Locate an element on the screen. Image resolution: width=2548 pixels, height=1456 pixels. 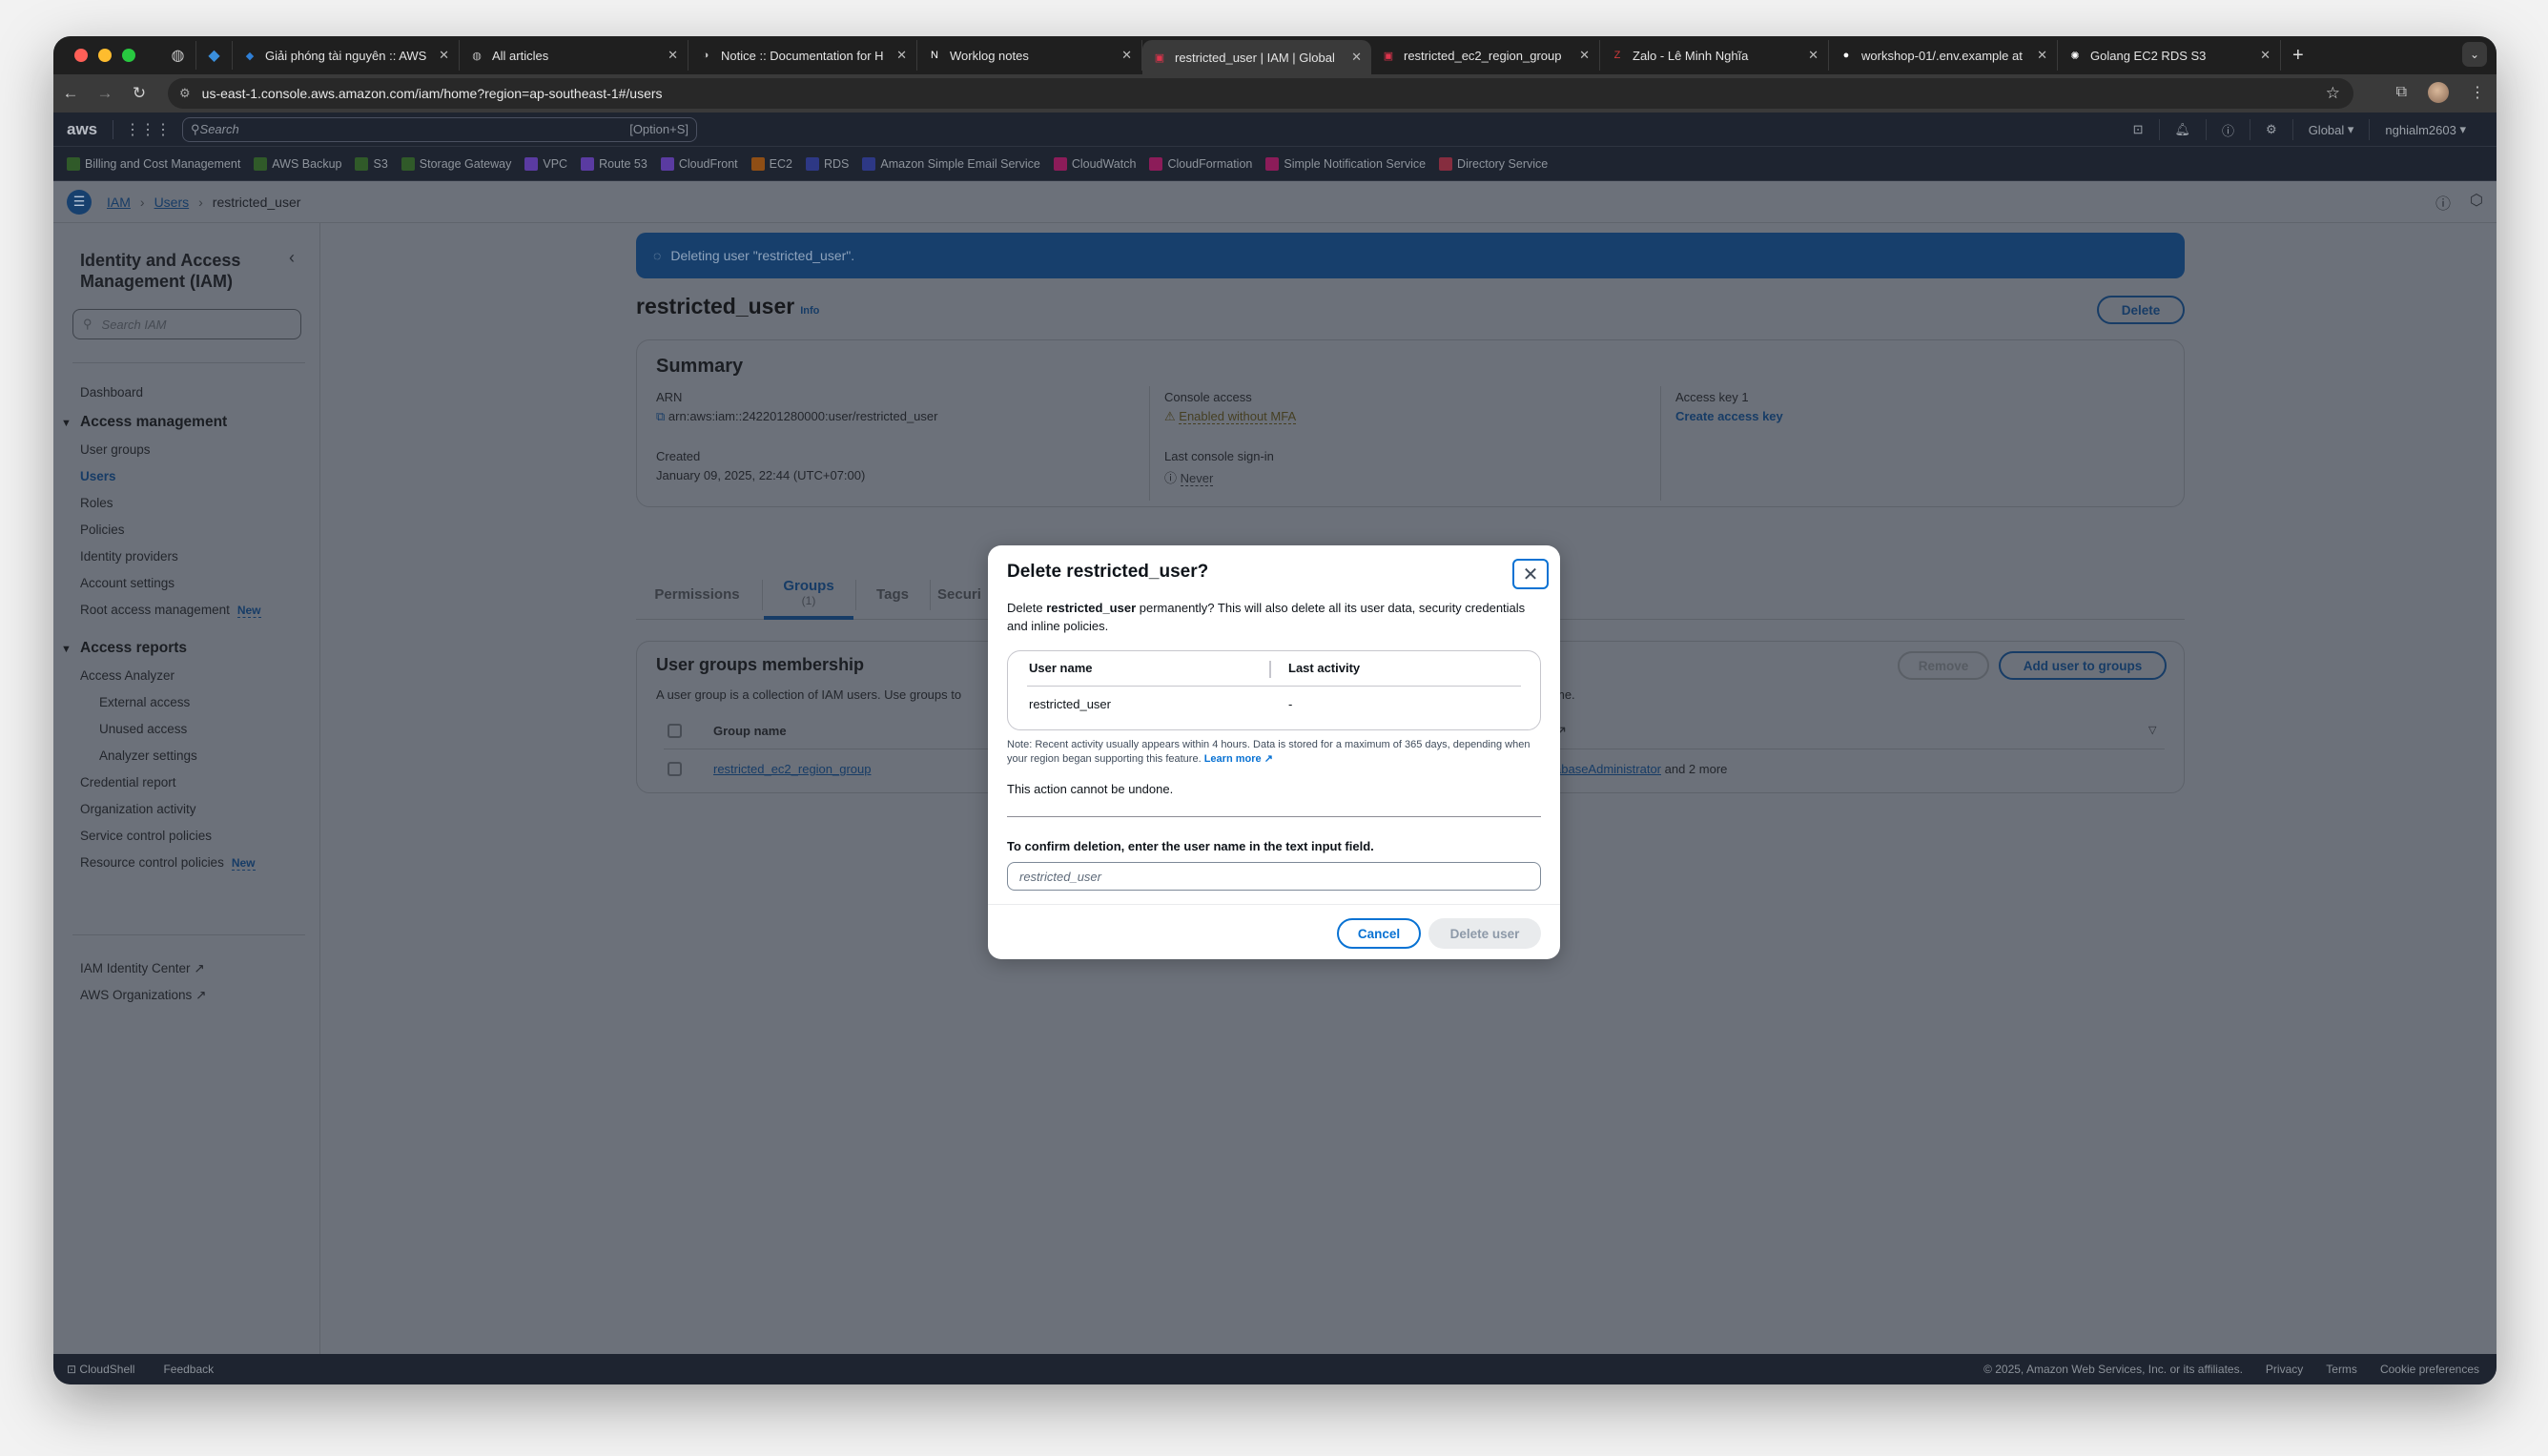
close-window-button is located at coordinates (81, 55).